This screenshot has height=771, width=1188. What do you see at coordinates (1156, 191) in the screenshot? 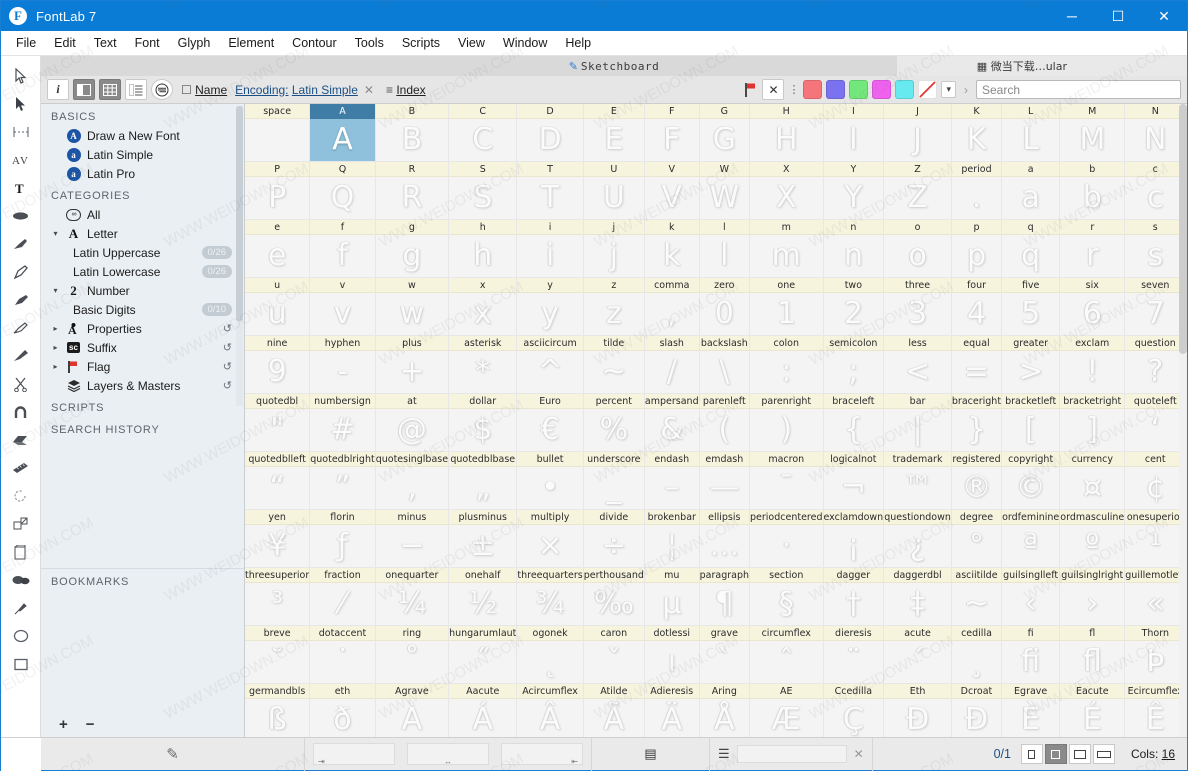
I see `glyph-cell: cc` at bounding box center [1156, 191].